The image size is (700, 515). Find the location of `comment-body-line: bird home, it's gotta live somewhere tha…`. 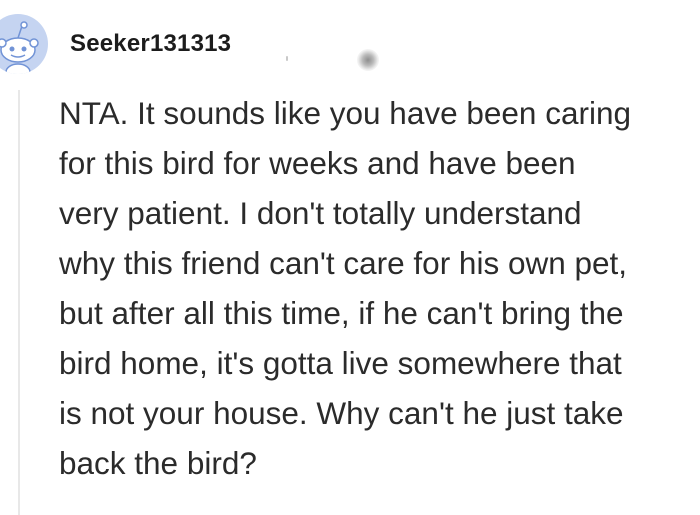

comment-body-line: bird home, it's gotta live somewhere tha… is located at coordinates (340, 363).